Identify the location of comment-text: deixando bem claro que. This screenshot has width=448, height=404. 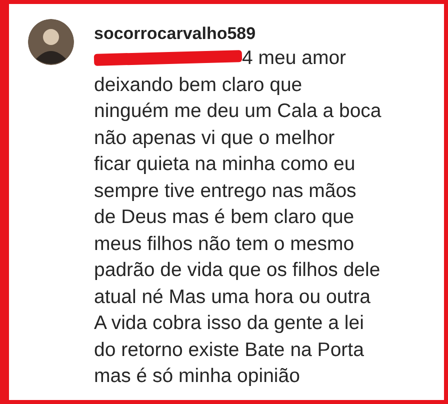
(199, 85).